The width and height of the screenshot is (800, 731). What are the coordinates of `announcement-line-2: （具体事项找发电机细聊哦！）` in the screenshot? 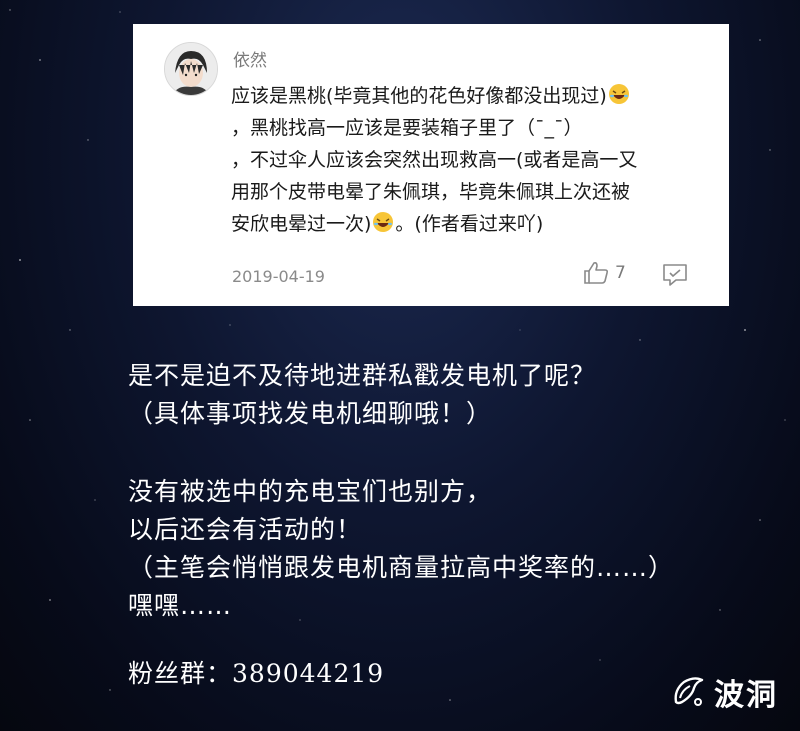 It's located at (310, 413).